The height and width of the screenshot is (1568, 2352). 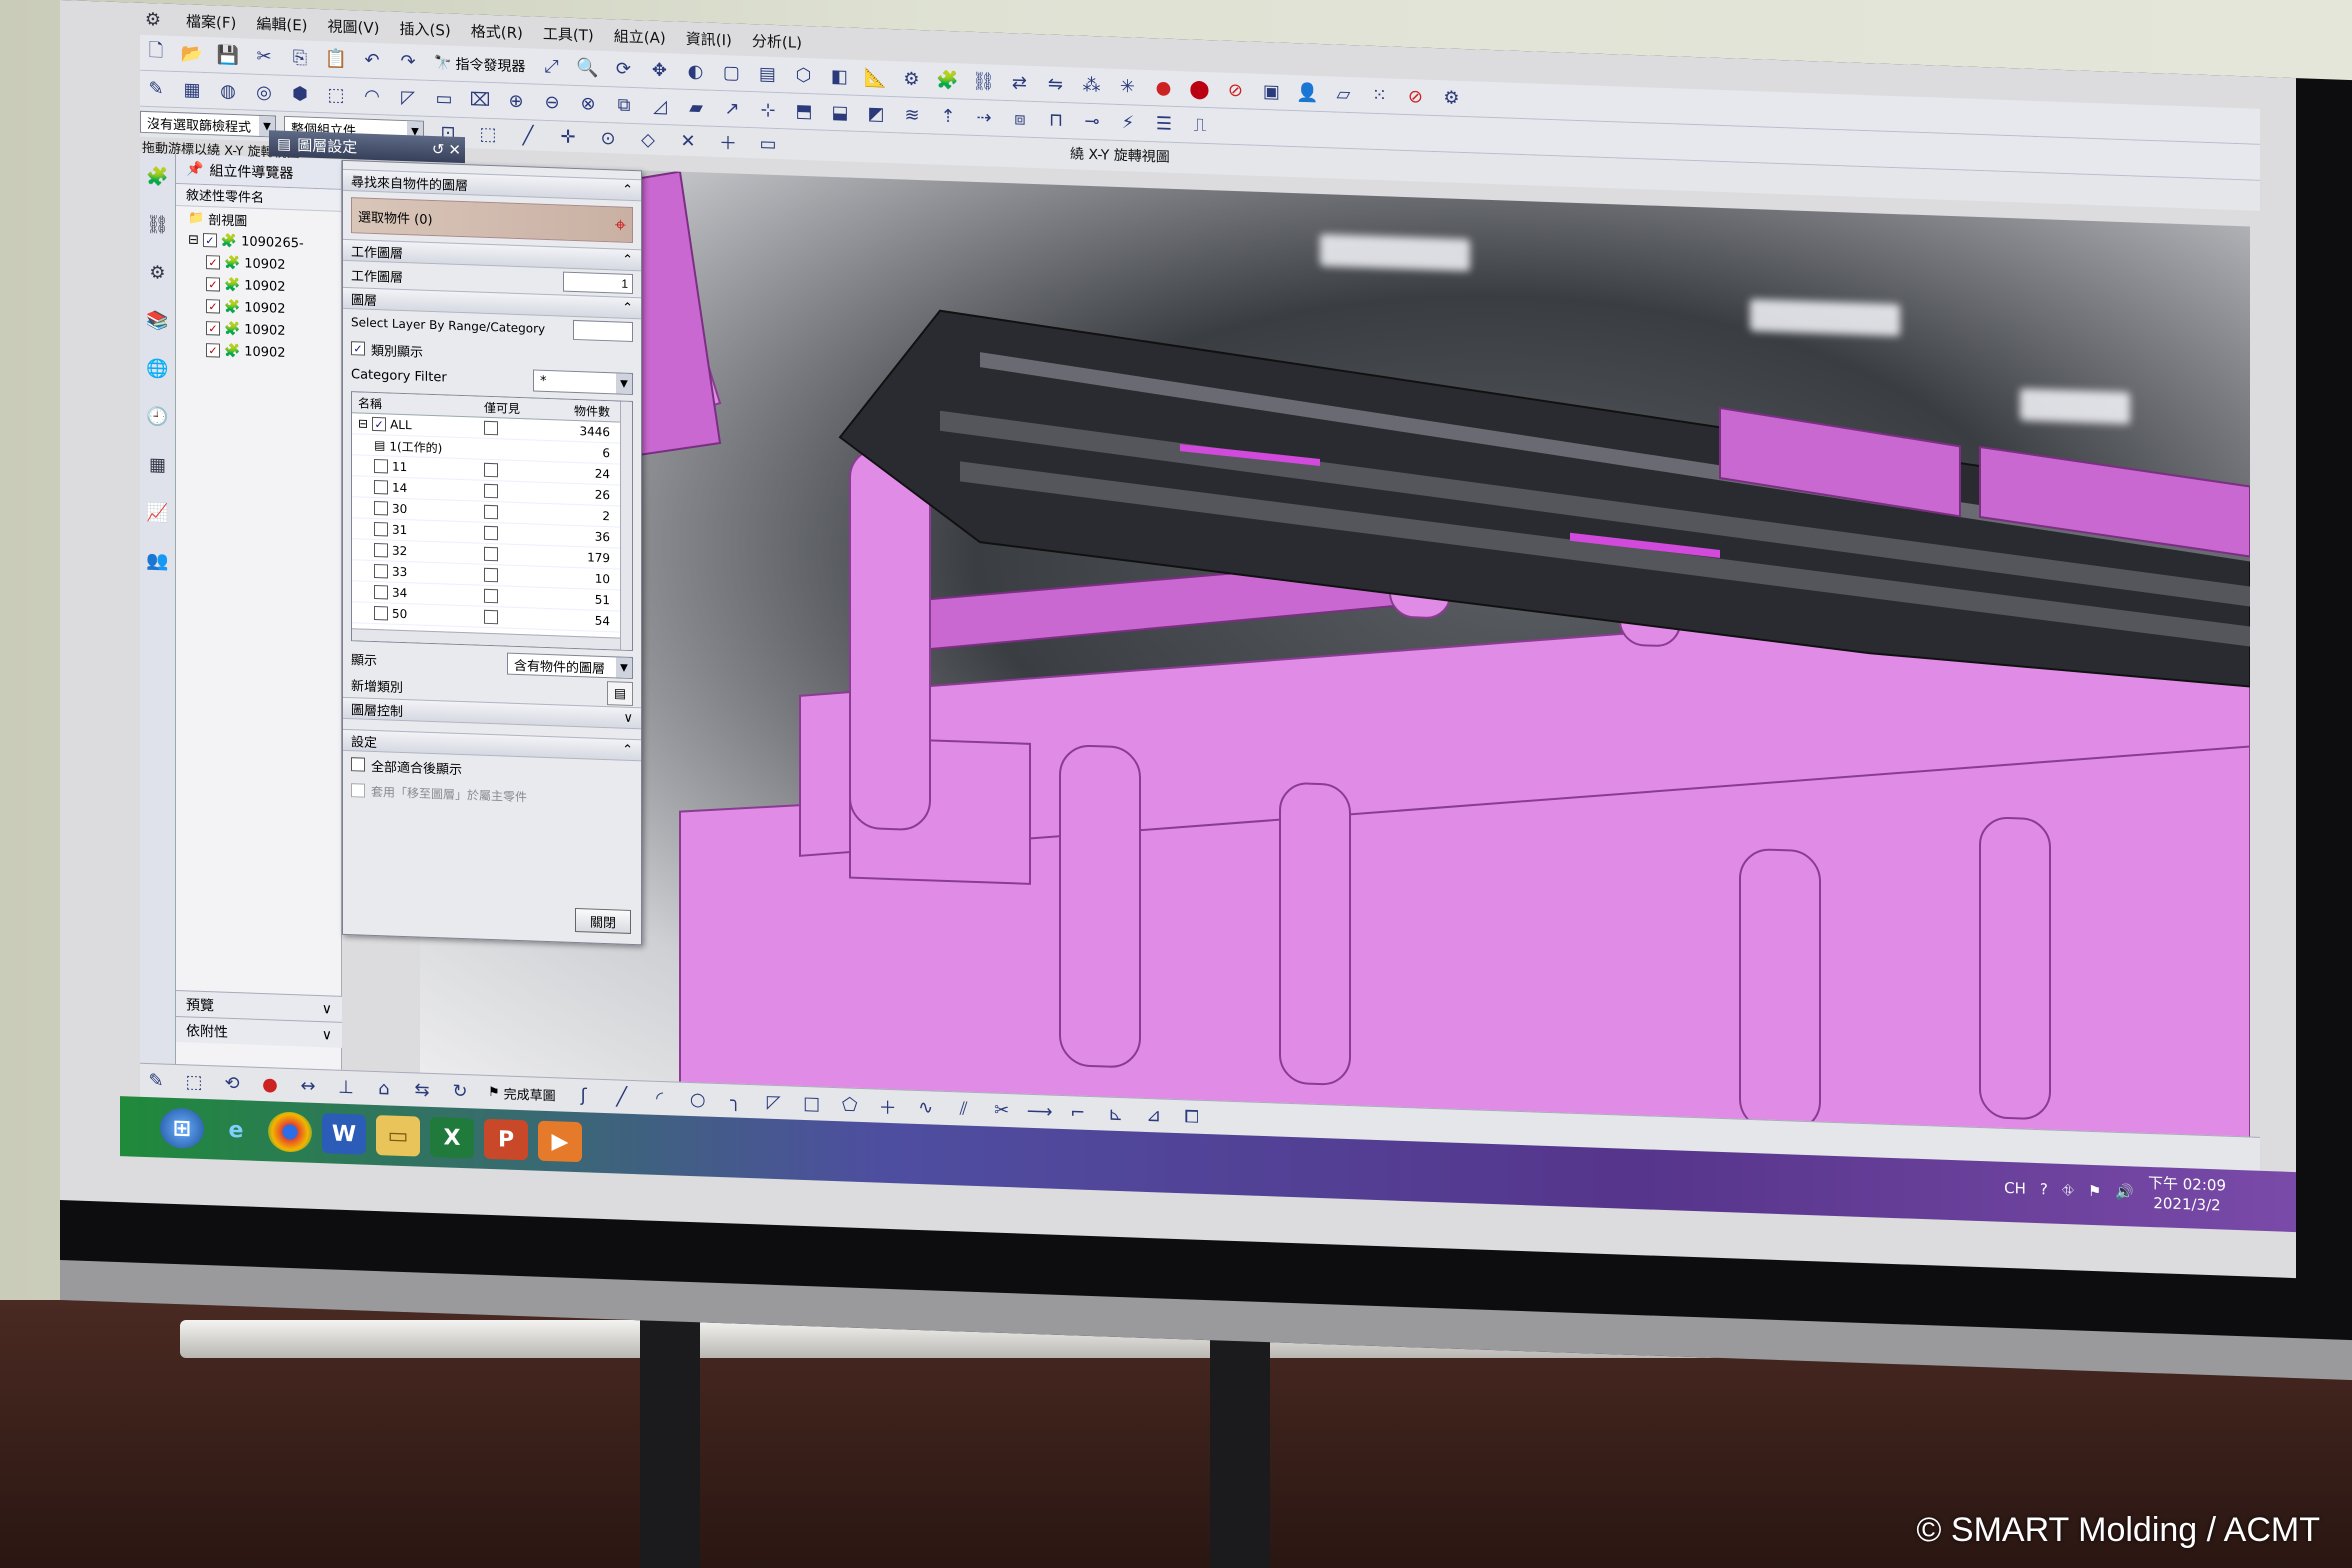 I want to click on cooling-icon: ≋, so click(x=912, y=115).